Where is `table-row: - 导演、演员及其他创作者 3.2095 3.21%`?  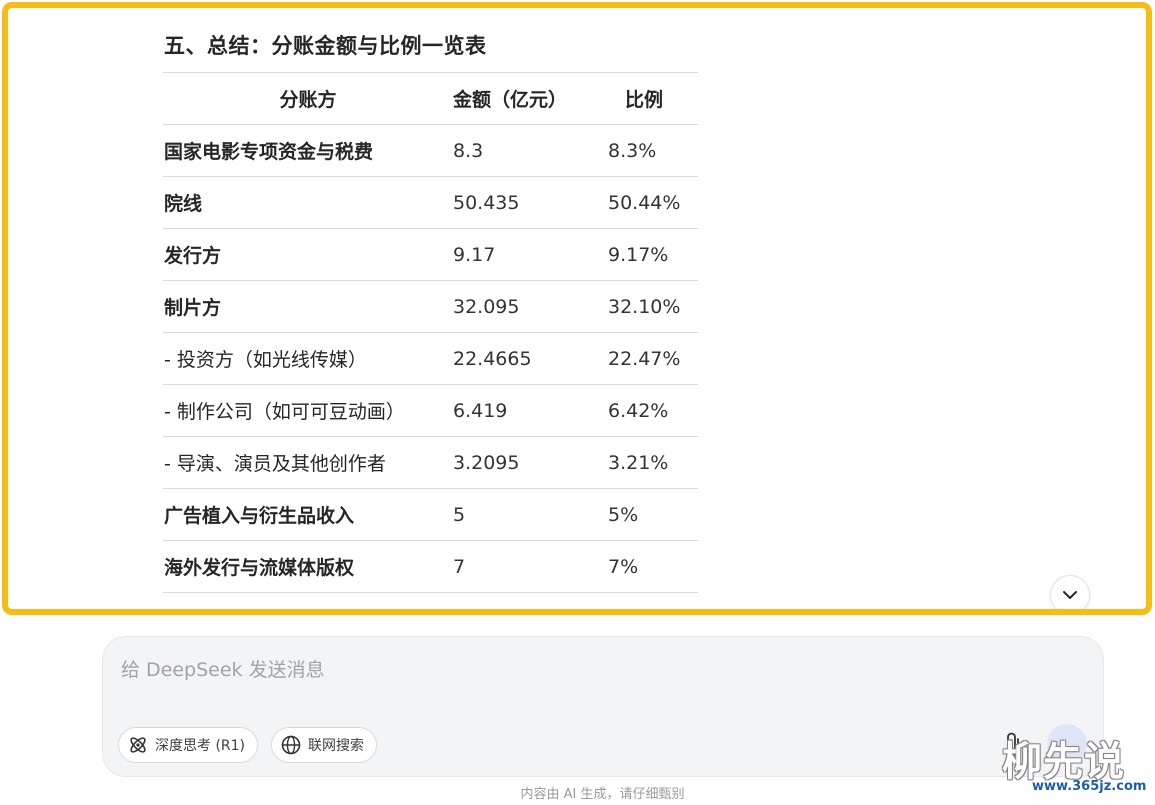 table-row: - 导演、演员及其他创作者 3.2095 3.21% is located at coordinates (430, 462).